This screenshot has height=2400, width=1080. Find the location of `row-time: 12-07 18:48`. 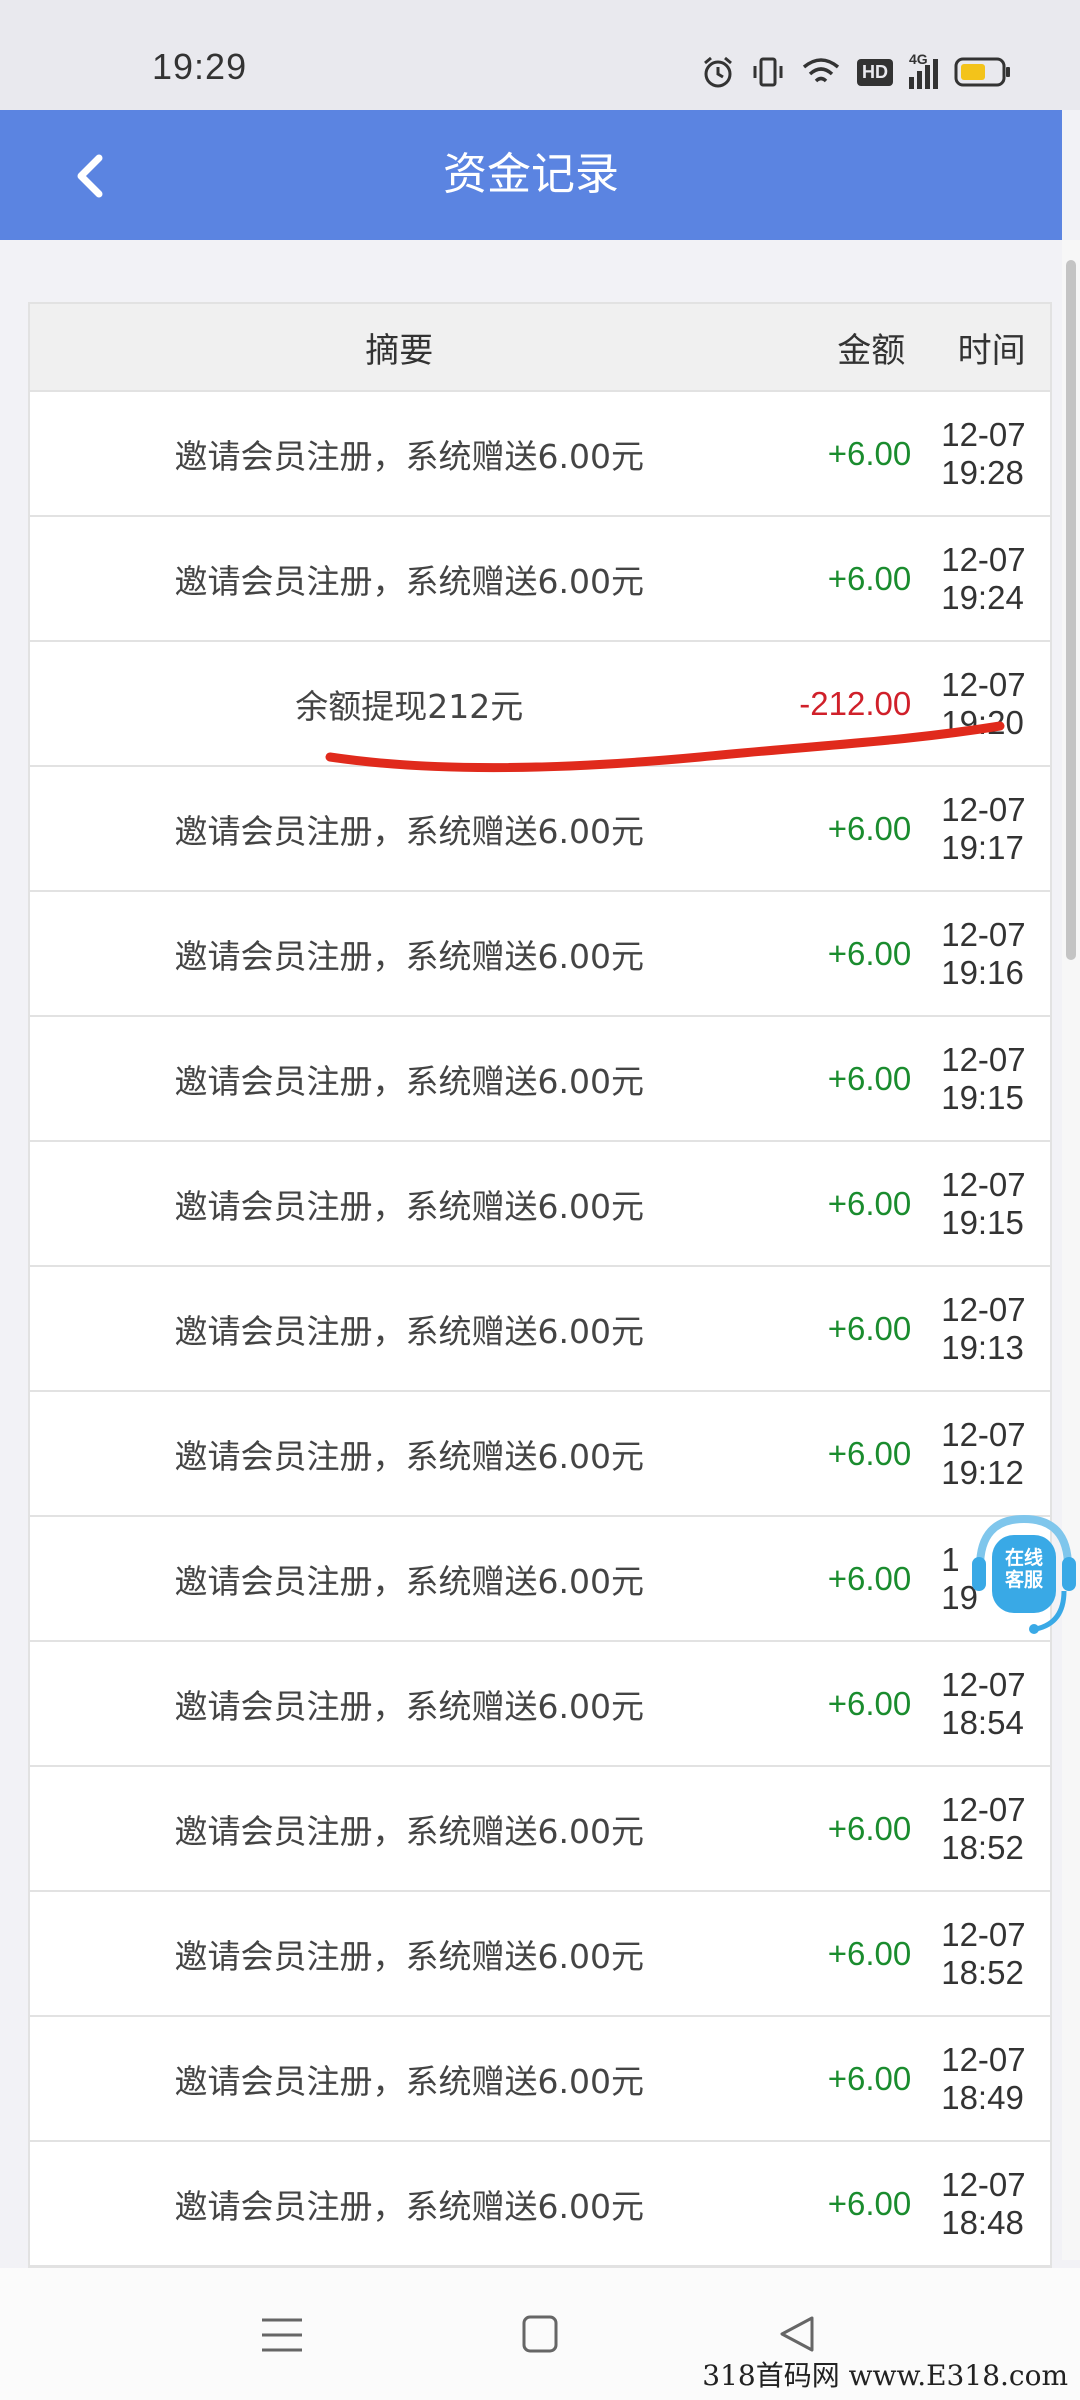

row-time: 12-07 18:48 is located at coordinates (991, 2204).